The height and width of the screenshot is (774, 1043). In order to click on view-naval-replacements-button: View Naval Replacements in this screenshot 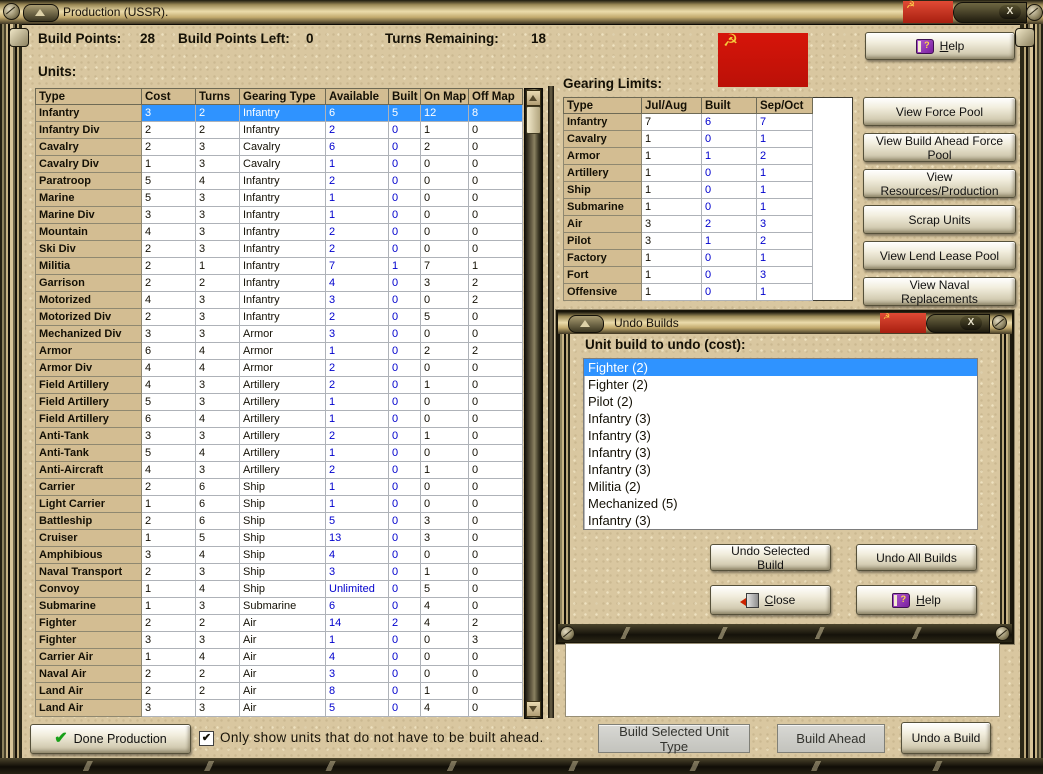, I will do `click(939, 291)`.